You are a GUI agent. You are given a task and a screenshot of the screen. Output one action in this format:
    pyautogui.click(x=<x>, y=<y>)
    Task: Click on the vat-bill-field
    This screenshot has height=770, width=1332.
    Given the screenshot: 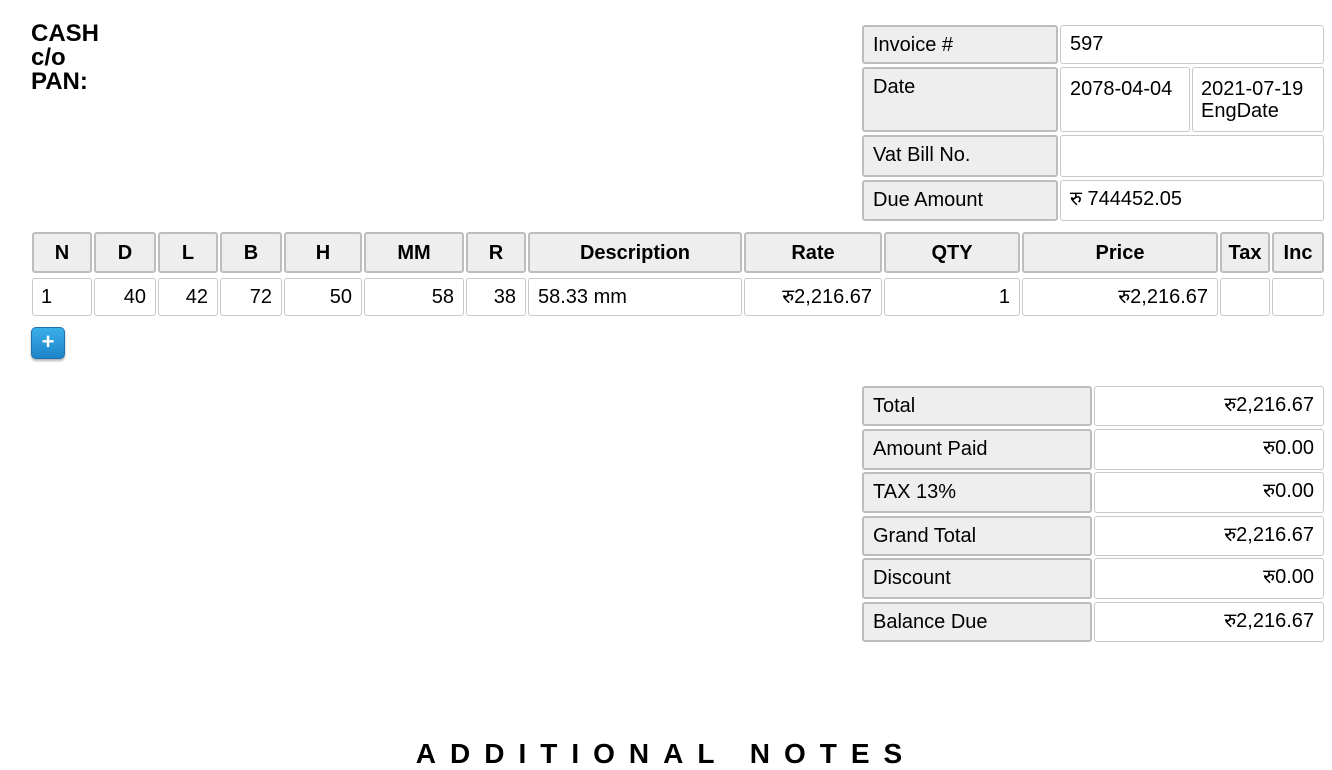 What is the action you would take?
    pyautogui.click(x=1192, y=156)
    